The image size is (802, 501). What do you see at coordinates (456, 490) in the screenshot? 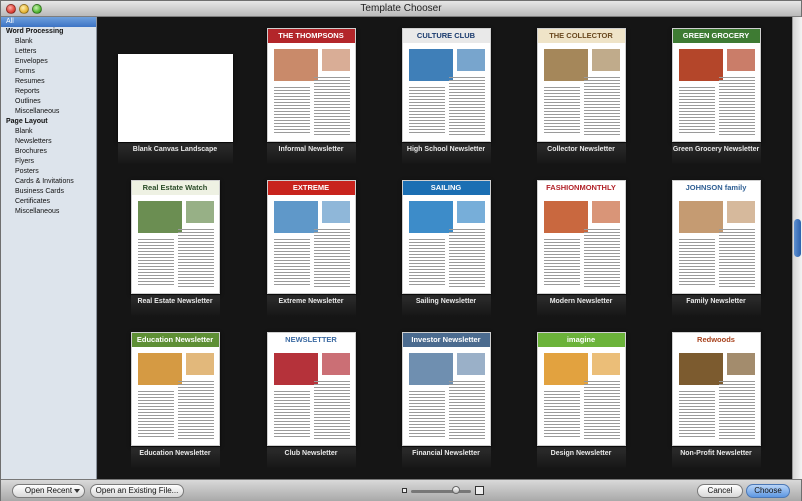
I see `slider-knob` at bounding box center [456, 490].